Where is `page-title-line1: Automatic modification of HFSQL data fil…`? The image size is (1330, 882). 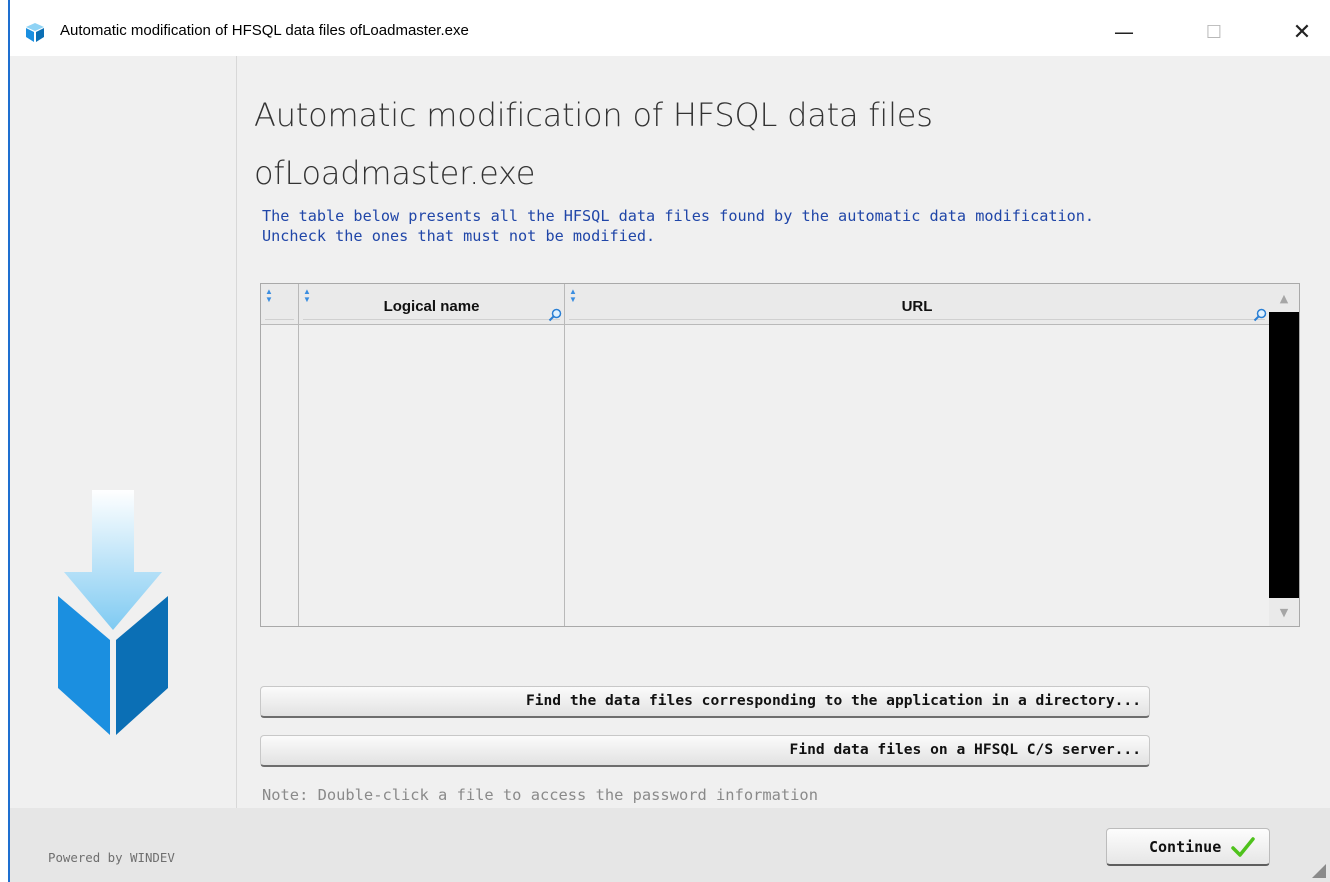
page-title-line1: Automatic modification of HFSQL data fil… is located at coordinates (593, 115).